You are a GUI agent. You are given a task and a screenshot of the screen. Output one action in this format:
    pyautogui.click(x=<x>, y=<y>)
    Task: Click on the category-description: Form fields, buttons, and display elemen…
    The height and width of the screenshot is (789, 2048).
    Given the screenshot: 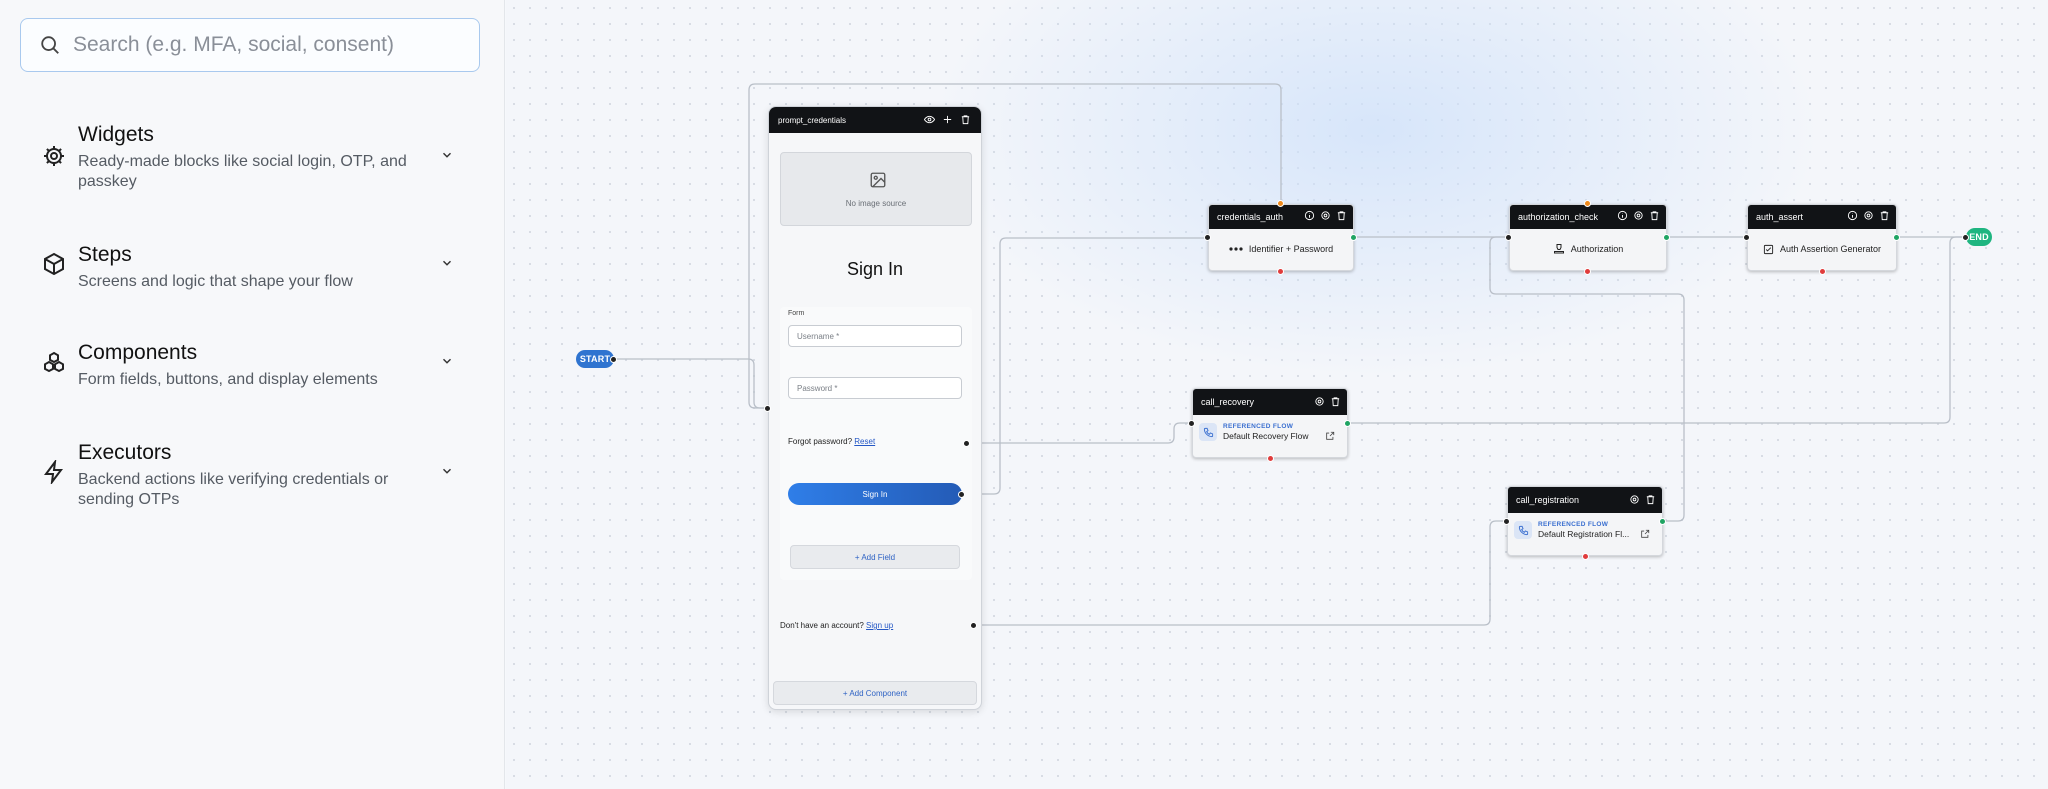 What is the action you would take?
    pyautogui.click(x=228, y=379)
    